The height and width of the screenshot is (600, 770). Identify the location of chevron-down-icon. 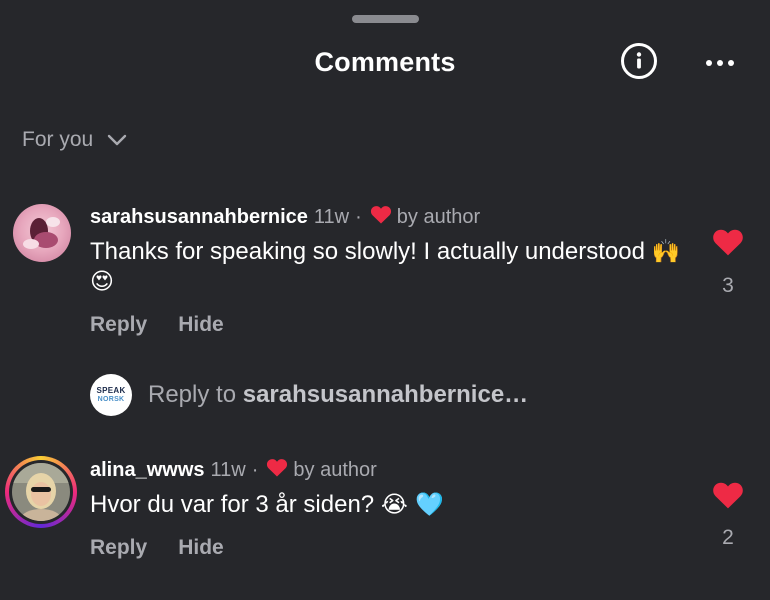
(117, 140).